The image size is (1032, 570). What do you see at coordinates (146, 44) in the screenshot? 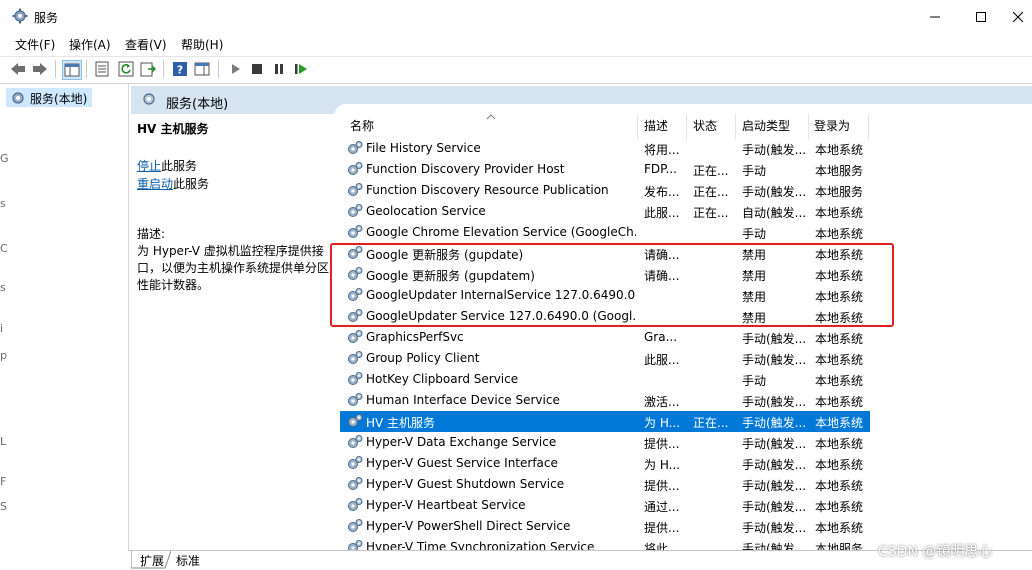
I see `menu-view: 查看(V)` at bounding box center [146, 44].